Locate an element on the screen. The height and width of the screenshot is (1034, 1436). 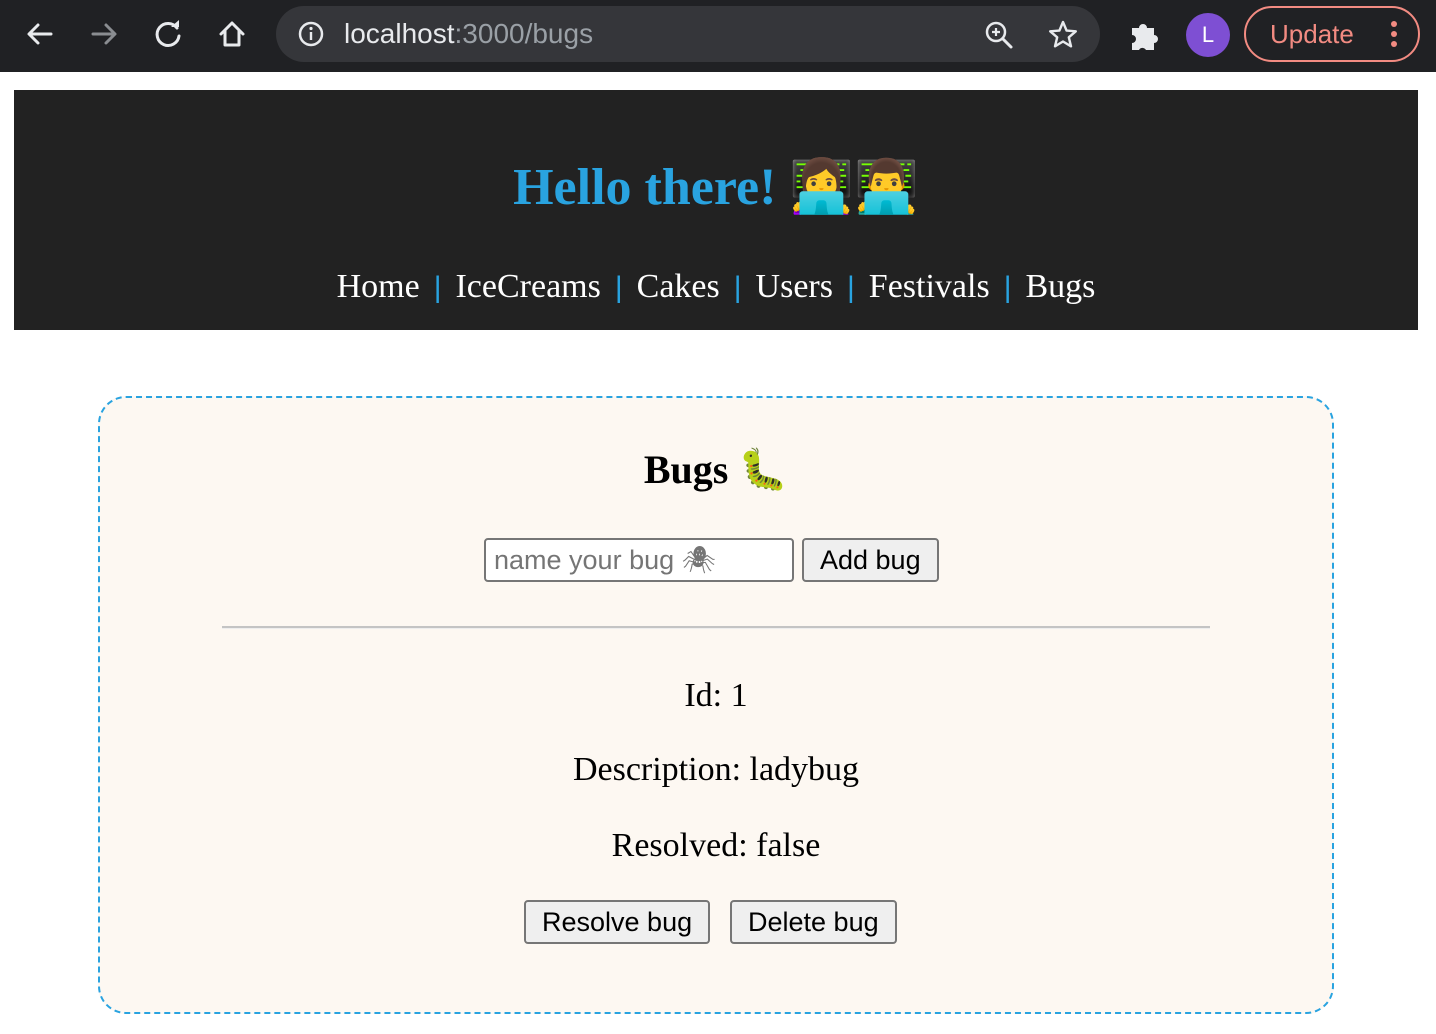
home-icon is located at coordinates (232, 34).